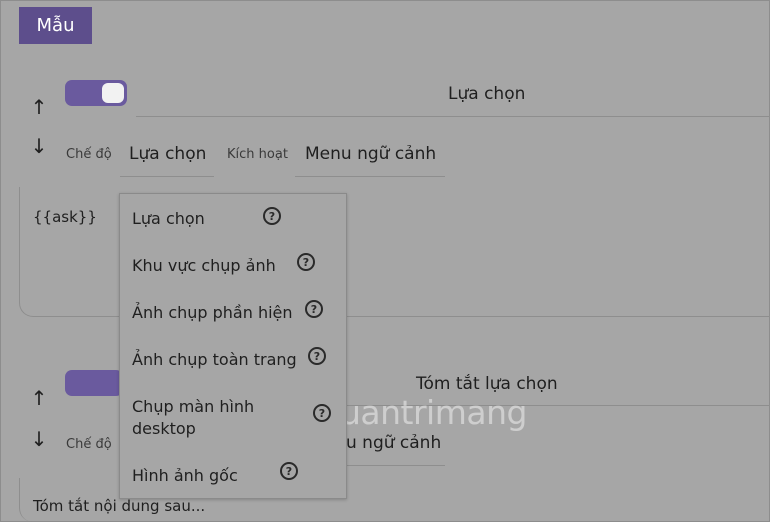 This screenshot has height=522, width=770. What do you see at coordinates (39, 439) in the screenshot?
I see `move-down-button-2: ↓` at bounding box center [39, 439].